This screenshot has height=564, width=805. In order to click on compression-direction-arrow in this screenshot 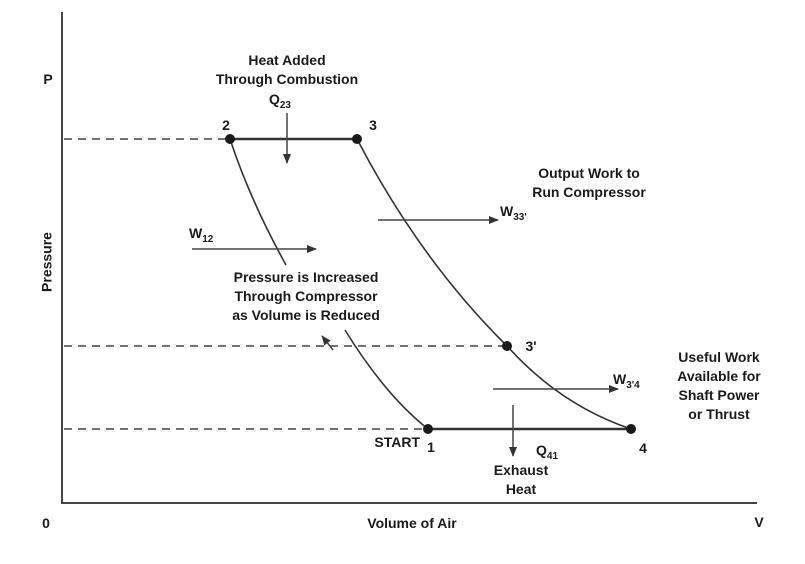, I will do `click(327, 343)`.